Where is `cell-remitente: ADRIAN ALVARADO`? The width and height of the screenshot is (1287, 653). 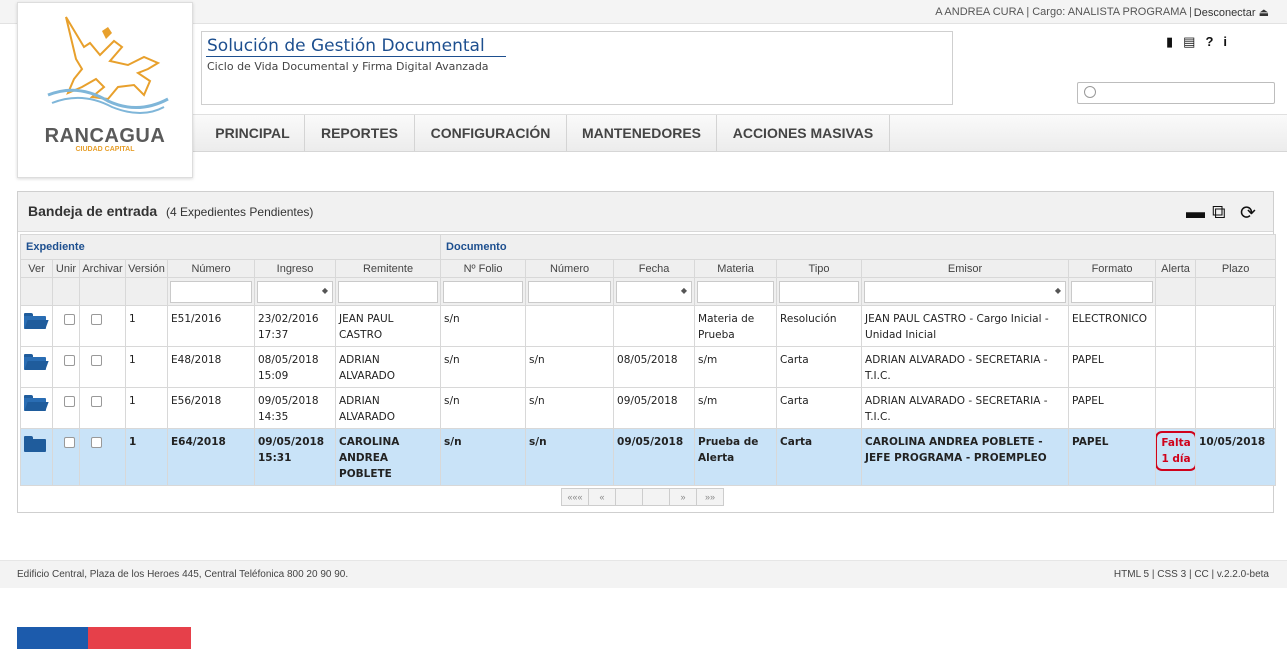 cell-remitente: ADRIAN ALVARADO is located at coordinates (388, 408).